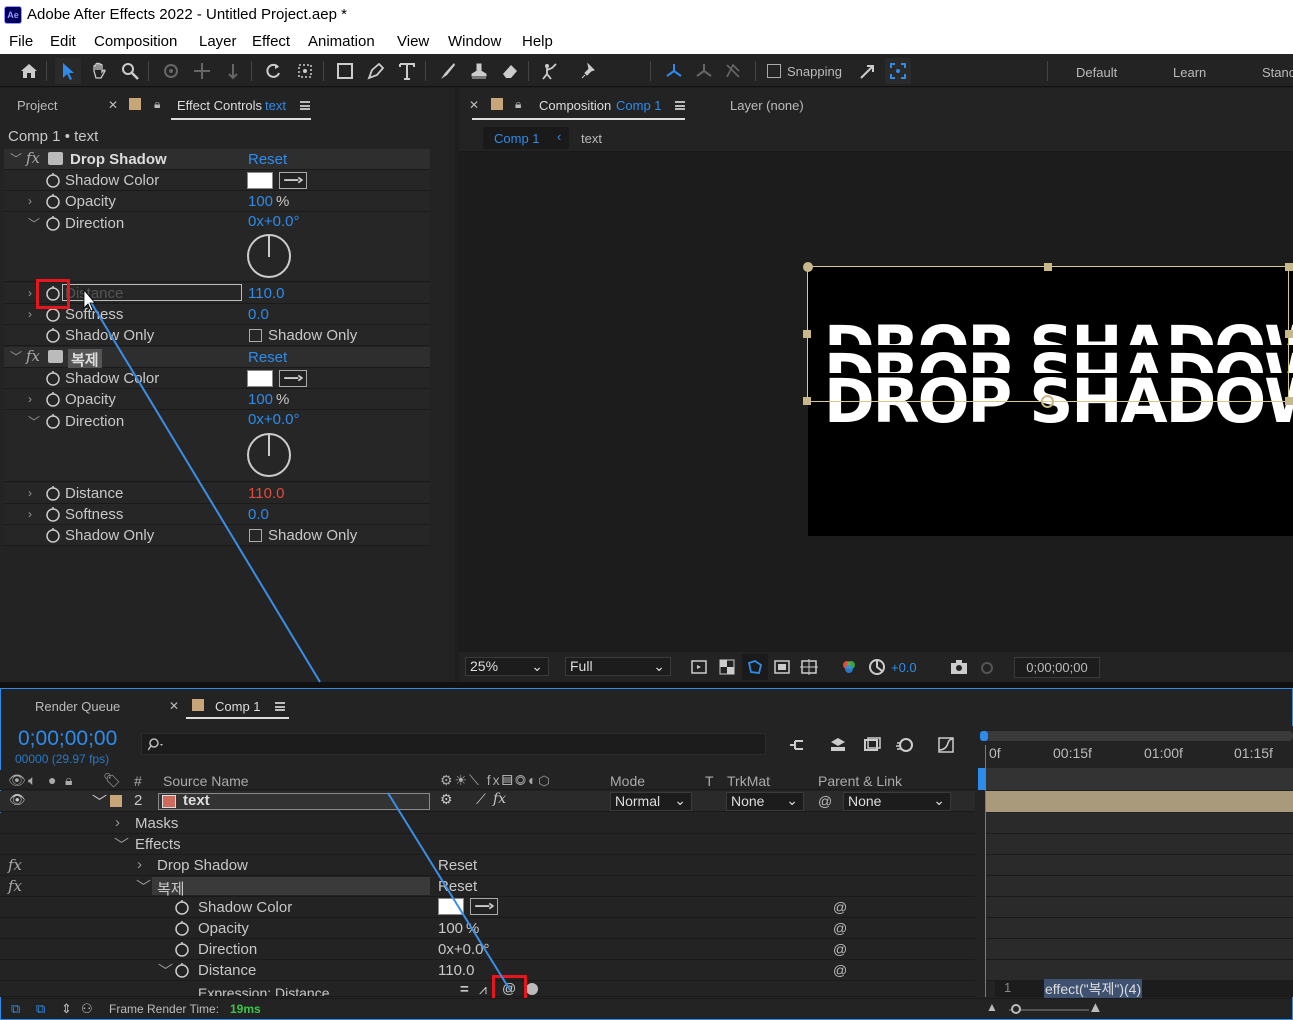 The image size is (1293, 1020). Describe the element at coordinates (487, 970) in the screenshot. I see `tree-row-distance: ﹀ Distance 110.0 @` at that location.